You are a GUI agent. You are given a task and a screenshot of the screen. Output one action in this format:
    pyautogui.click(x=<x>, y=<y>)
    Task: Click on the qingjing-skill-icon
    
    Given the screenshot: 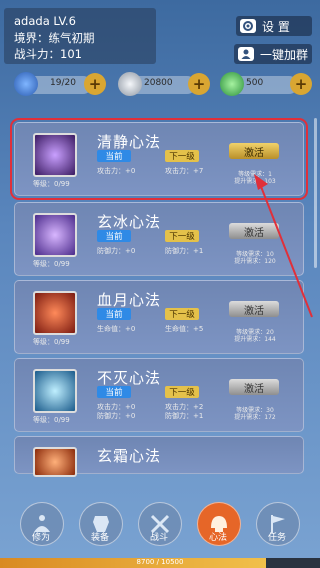 What is the action you would take?
    pyautogui.click(x=55, y=155)
    